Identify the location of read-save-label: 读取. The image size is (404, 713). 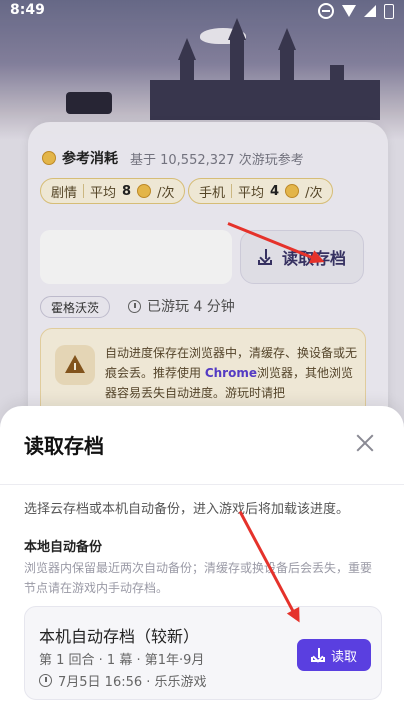
(343, 657).